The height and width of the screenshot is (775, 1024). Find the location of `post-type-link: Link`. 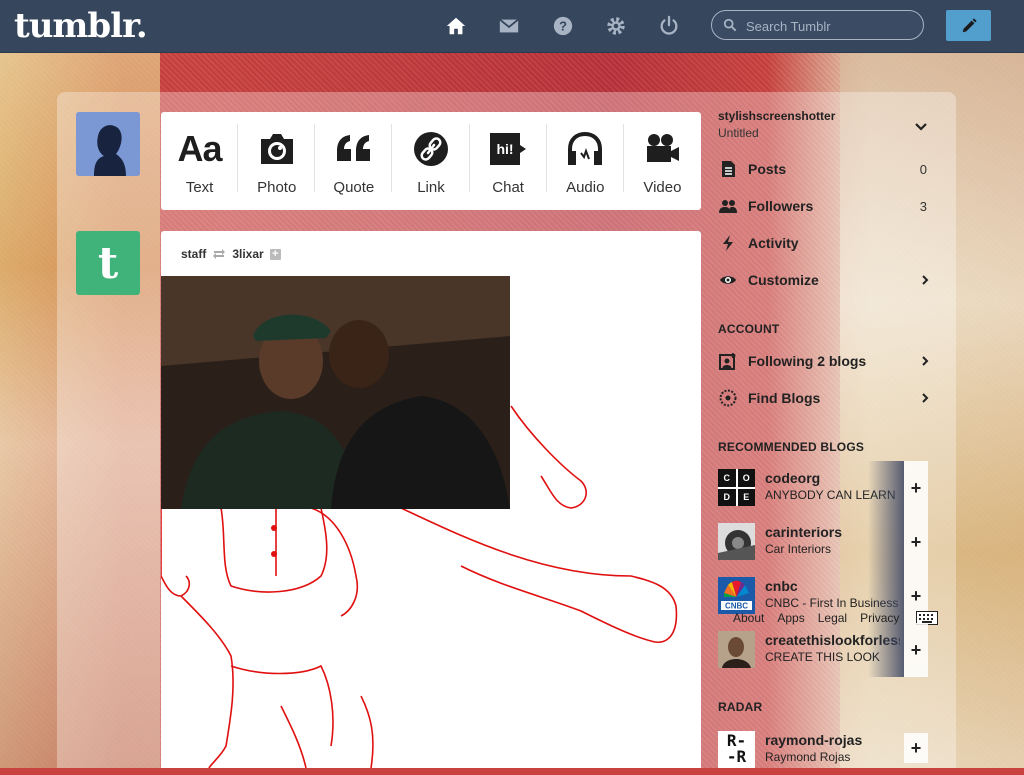

post-type-link: Link is located at coordinates (431, 161).